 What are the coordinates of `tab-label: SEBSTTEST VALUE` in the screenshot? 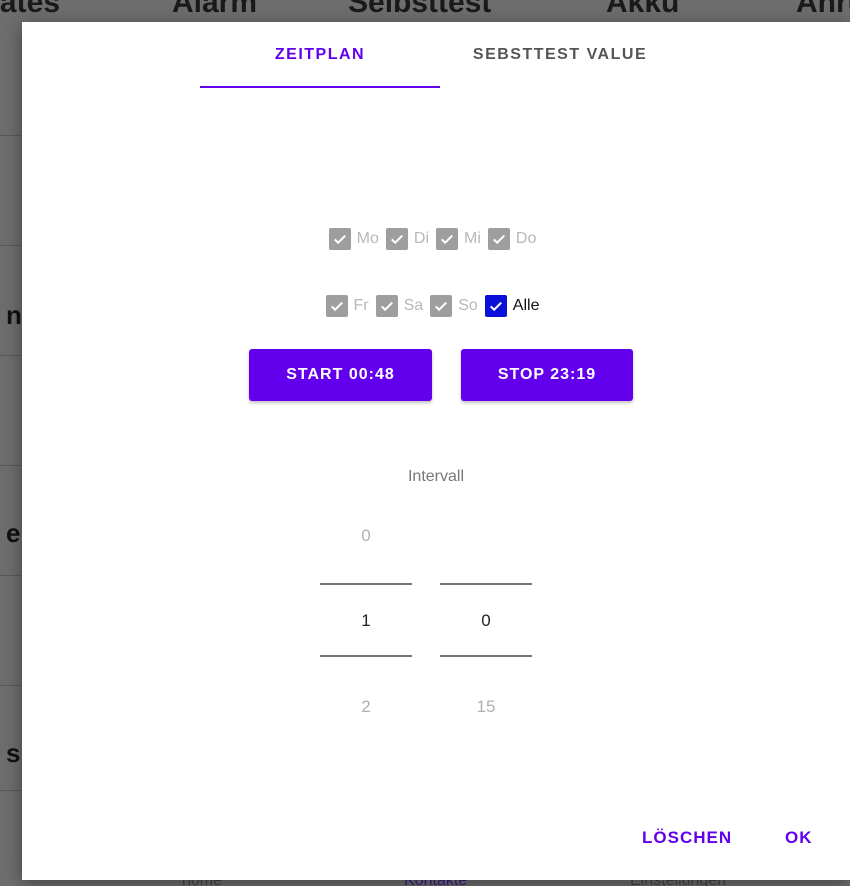 It's located at (560, 54).